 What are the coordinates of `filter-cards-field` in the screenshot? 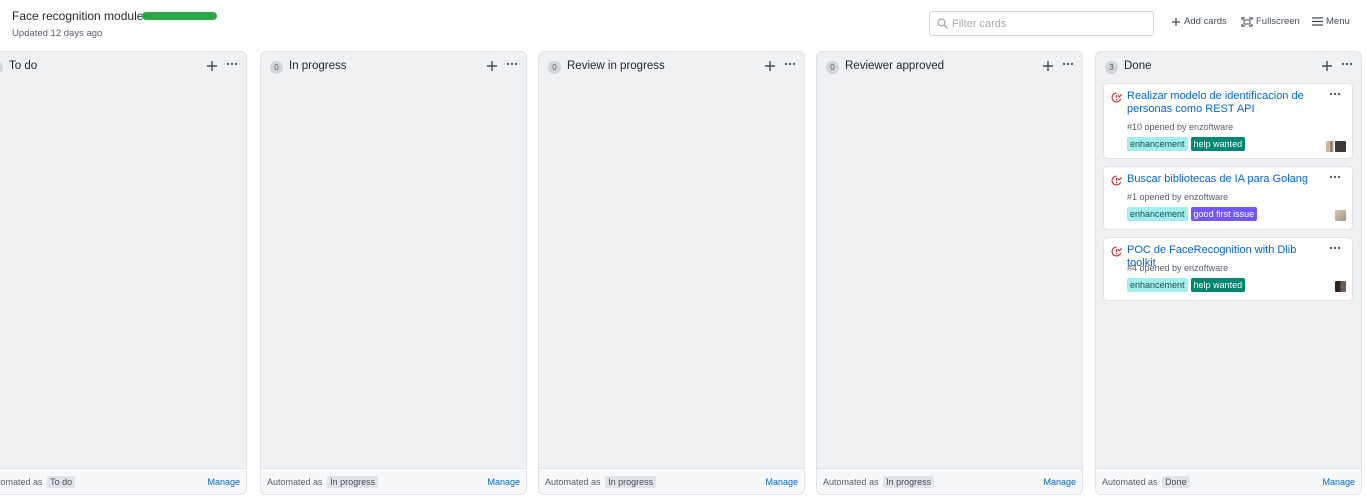 It's located at (1041, 23).